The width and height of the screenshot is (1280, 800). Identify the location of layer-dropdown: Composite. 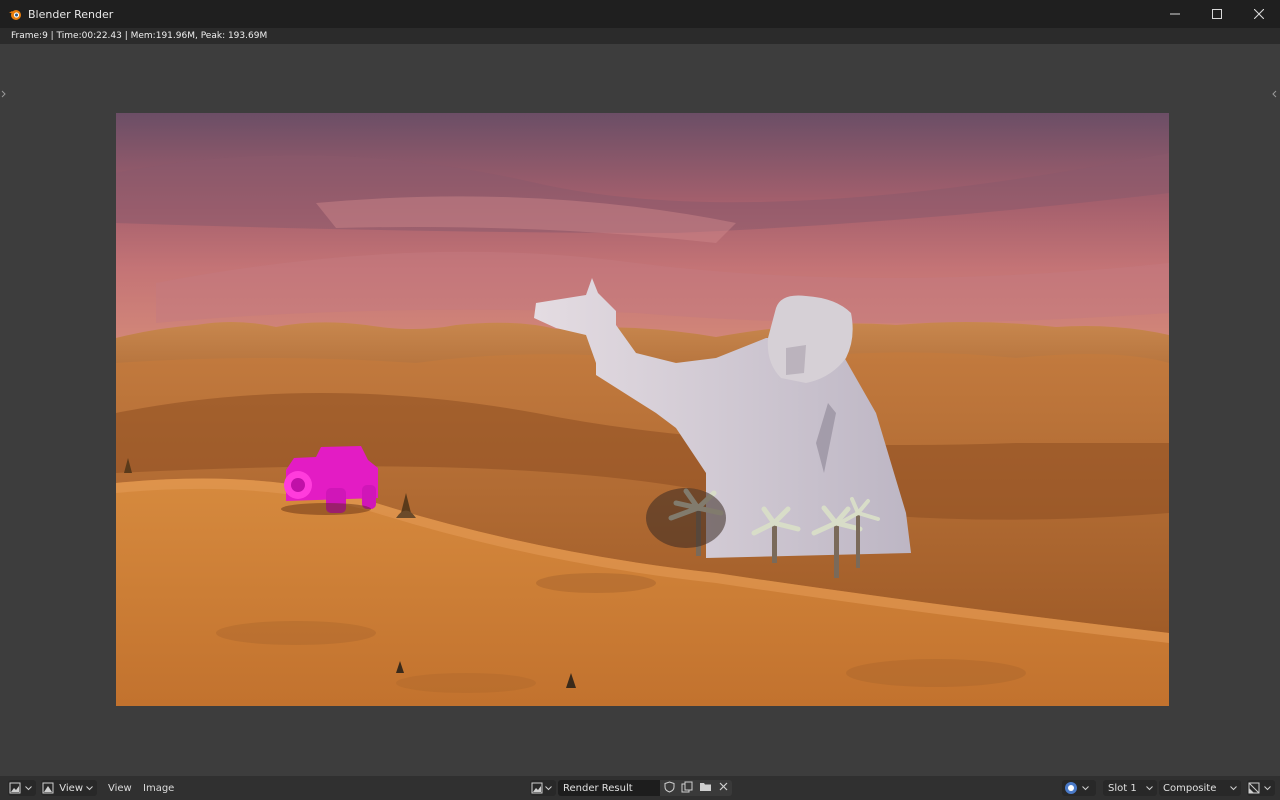
(1200, 788).